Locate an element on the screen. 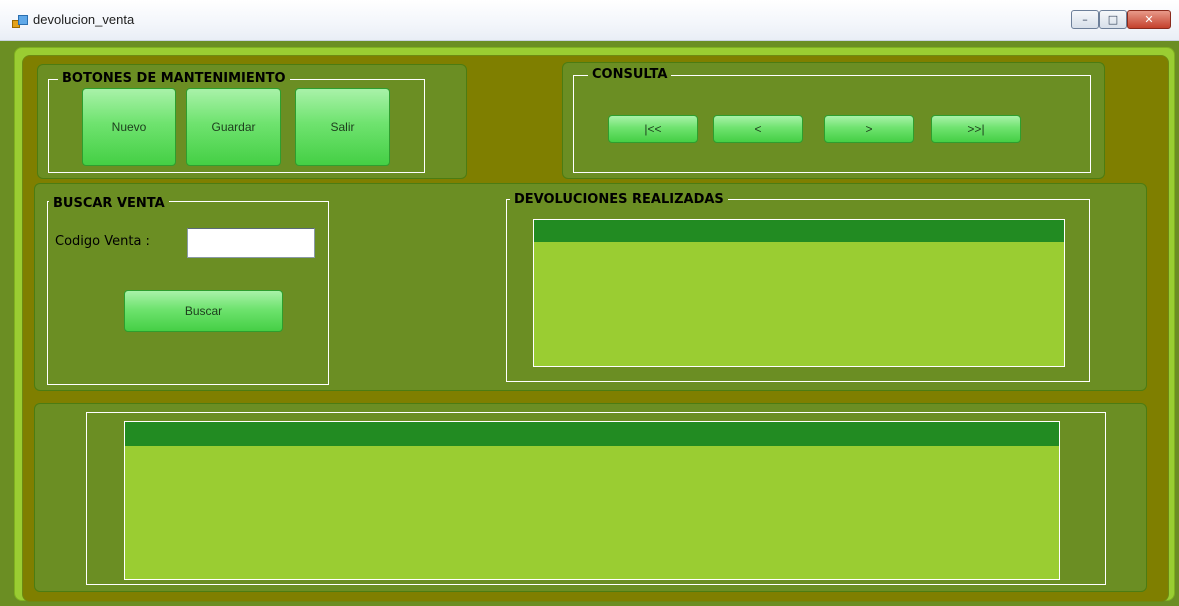  close-button: ✕ is located at coordinates (1149, 19).